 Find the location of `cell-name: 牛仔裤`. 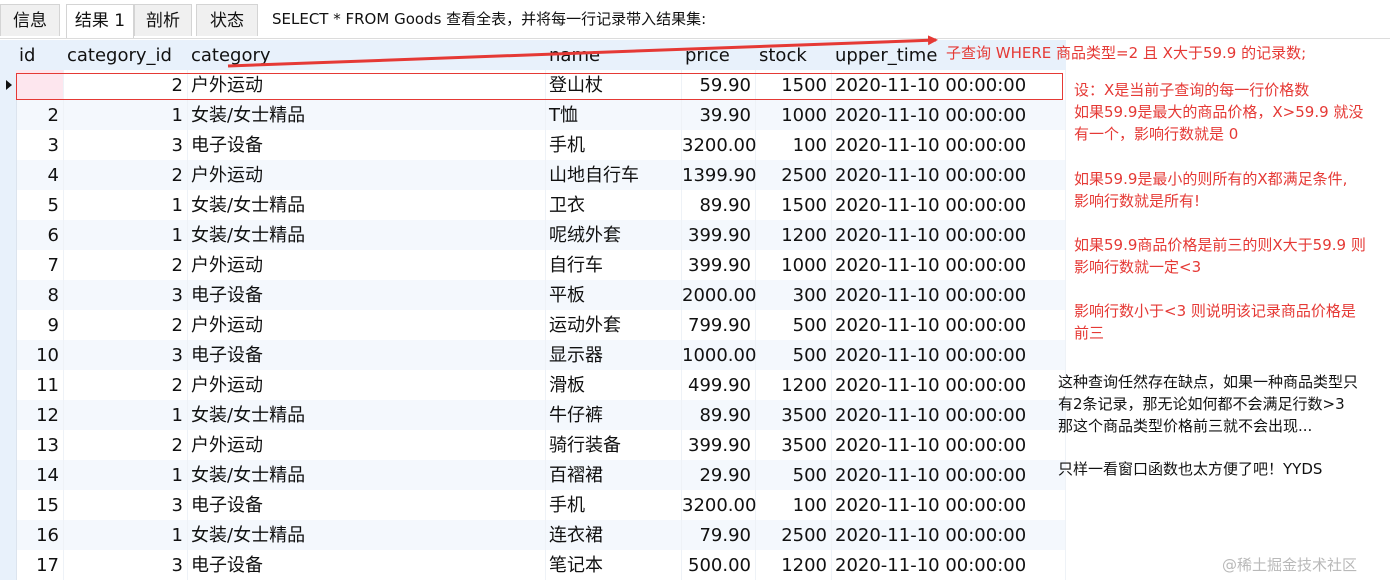

cell-name: 牛仔裤 is located at coordinates (614, 415).